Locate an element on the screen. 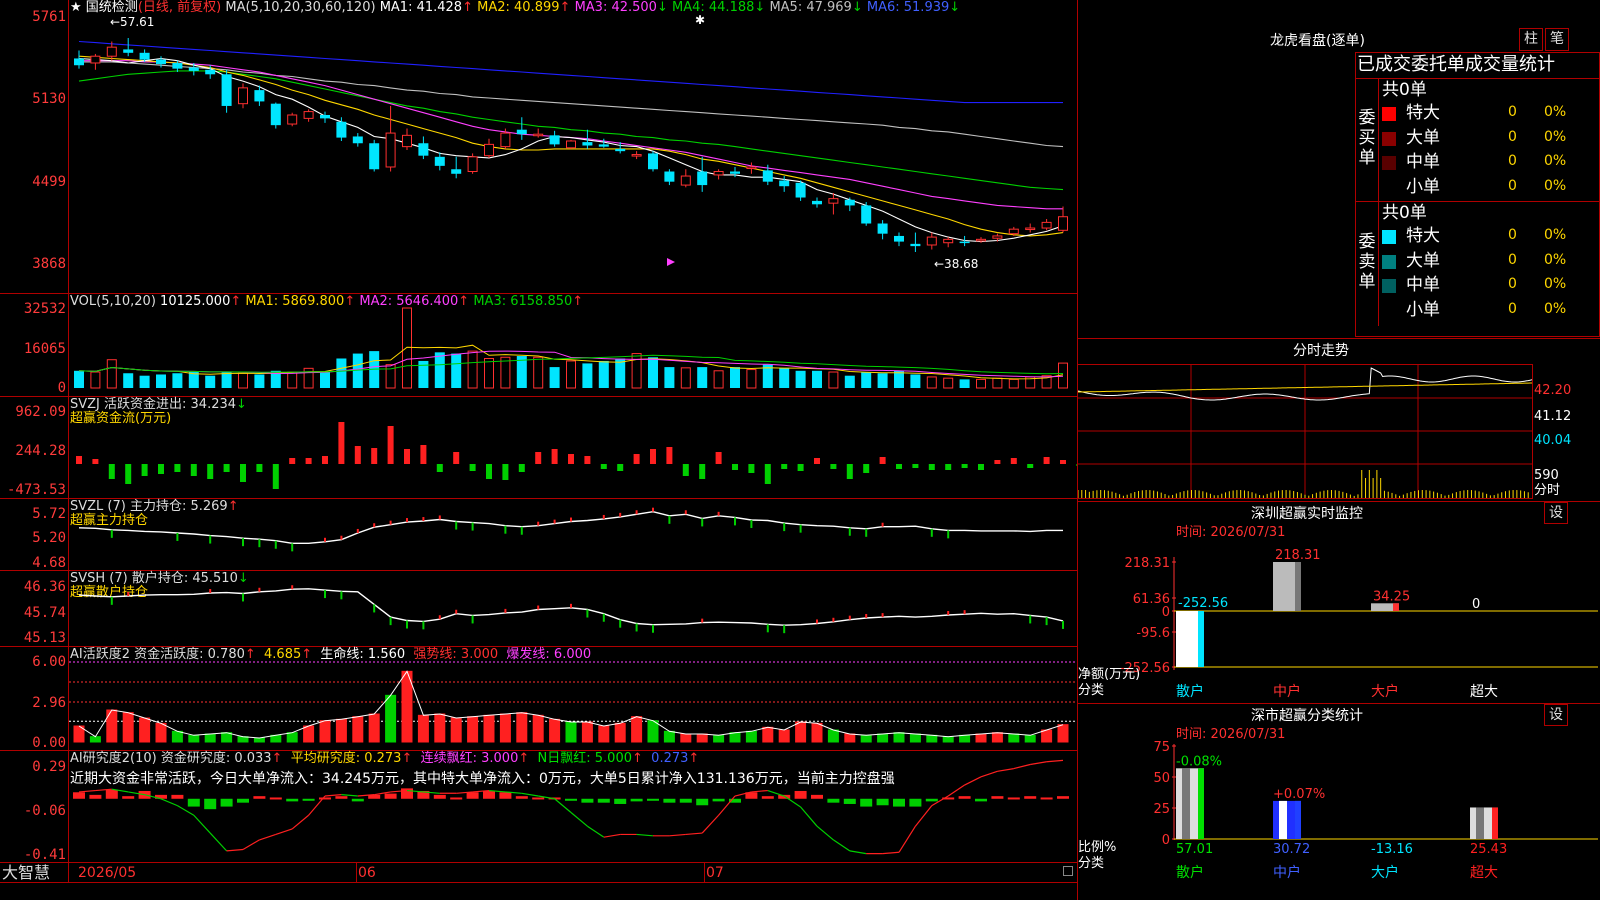 The image size is (1600, 900). intraday-tab: 分时 is located at coordinates (1547, 491).